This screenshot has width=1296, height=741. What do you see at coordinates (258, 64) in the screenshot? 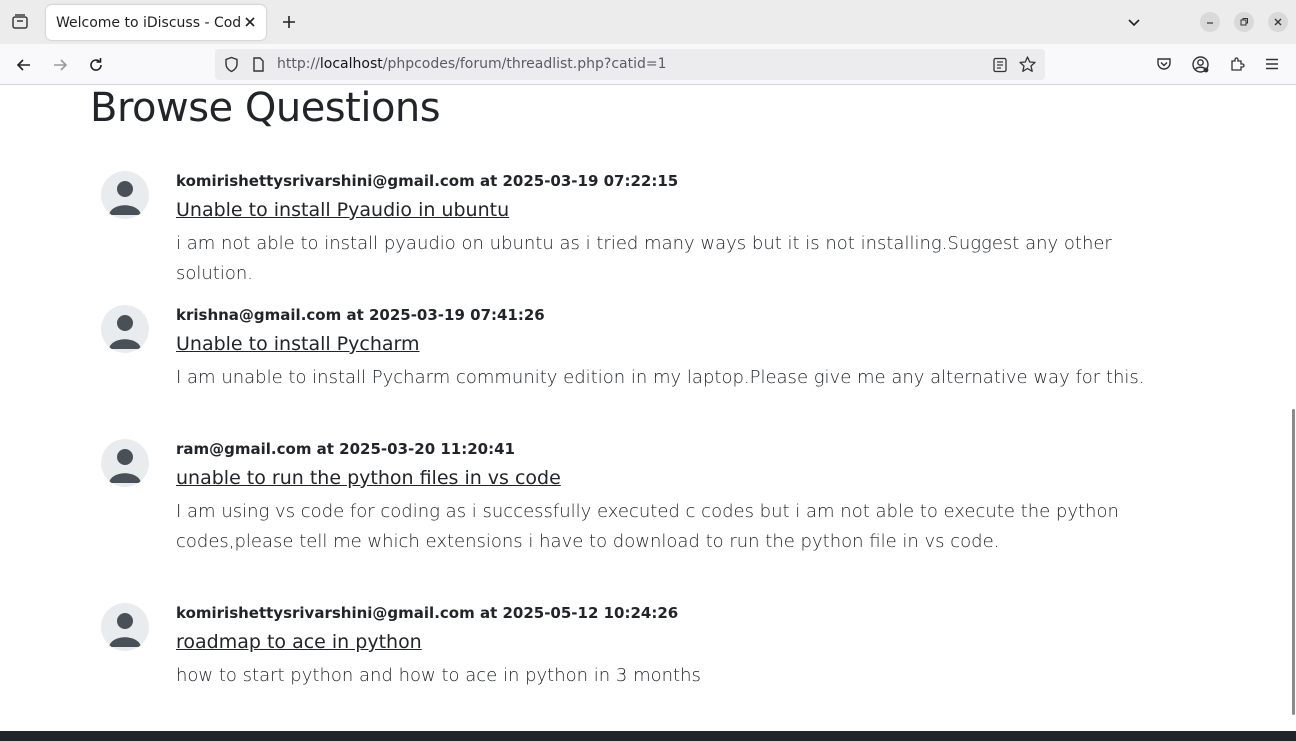
I see `page-info-icon` at bounding box center [258, 64].